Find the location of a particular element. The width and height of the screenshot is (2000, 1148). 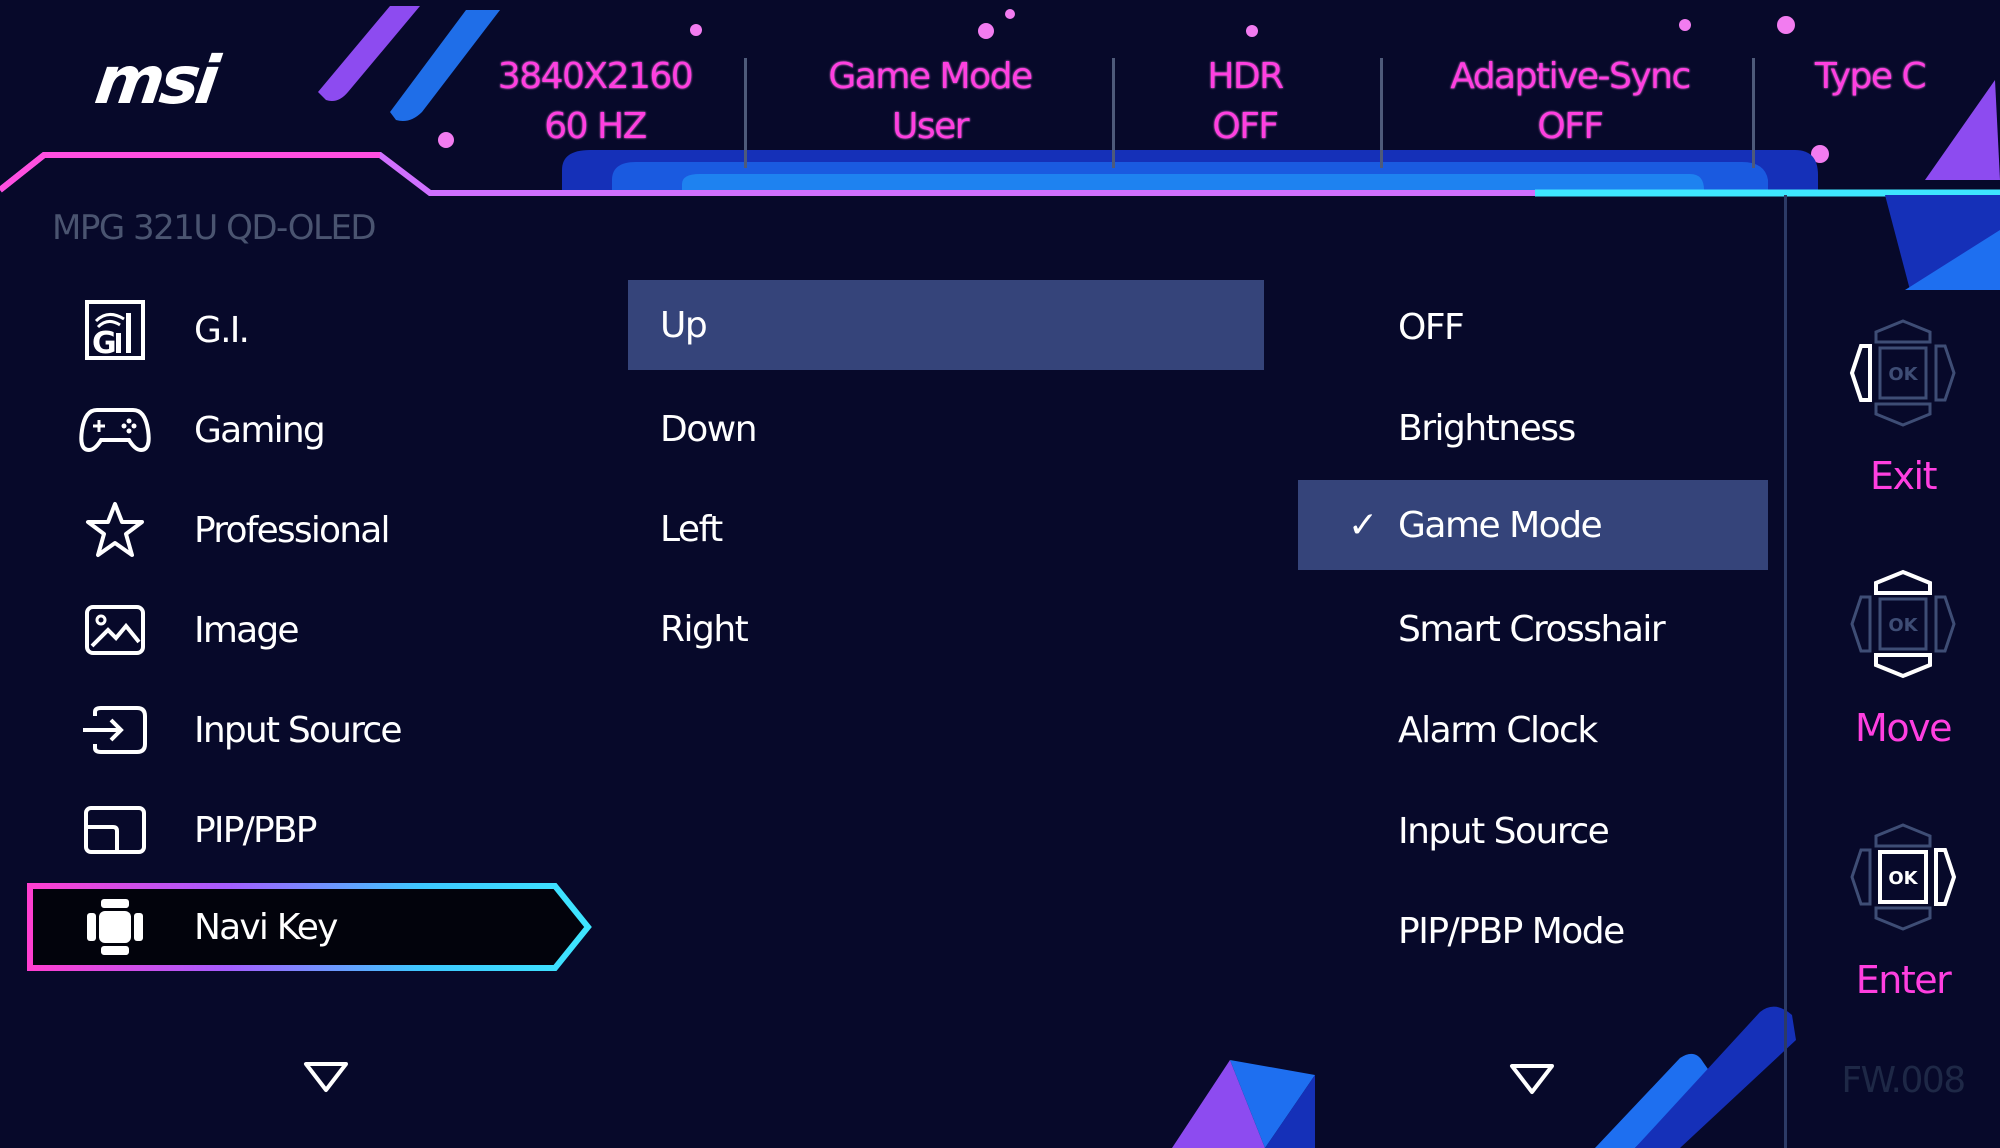

option-label: Input Source is located at coordinates (1504, 831).